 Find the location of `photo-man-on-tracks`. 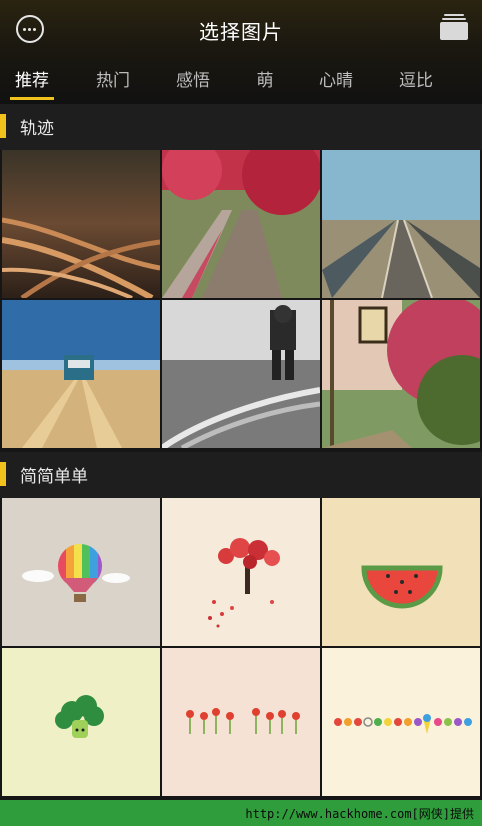

photo-man-on-tracks is located at coordinates (241, 374).